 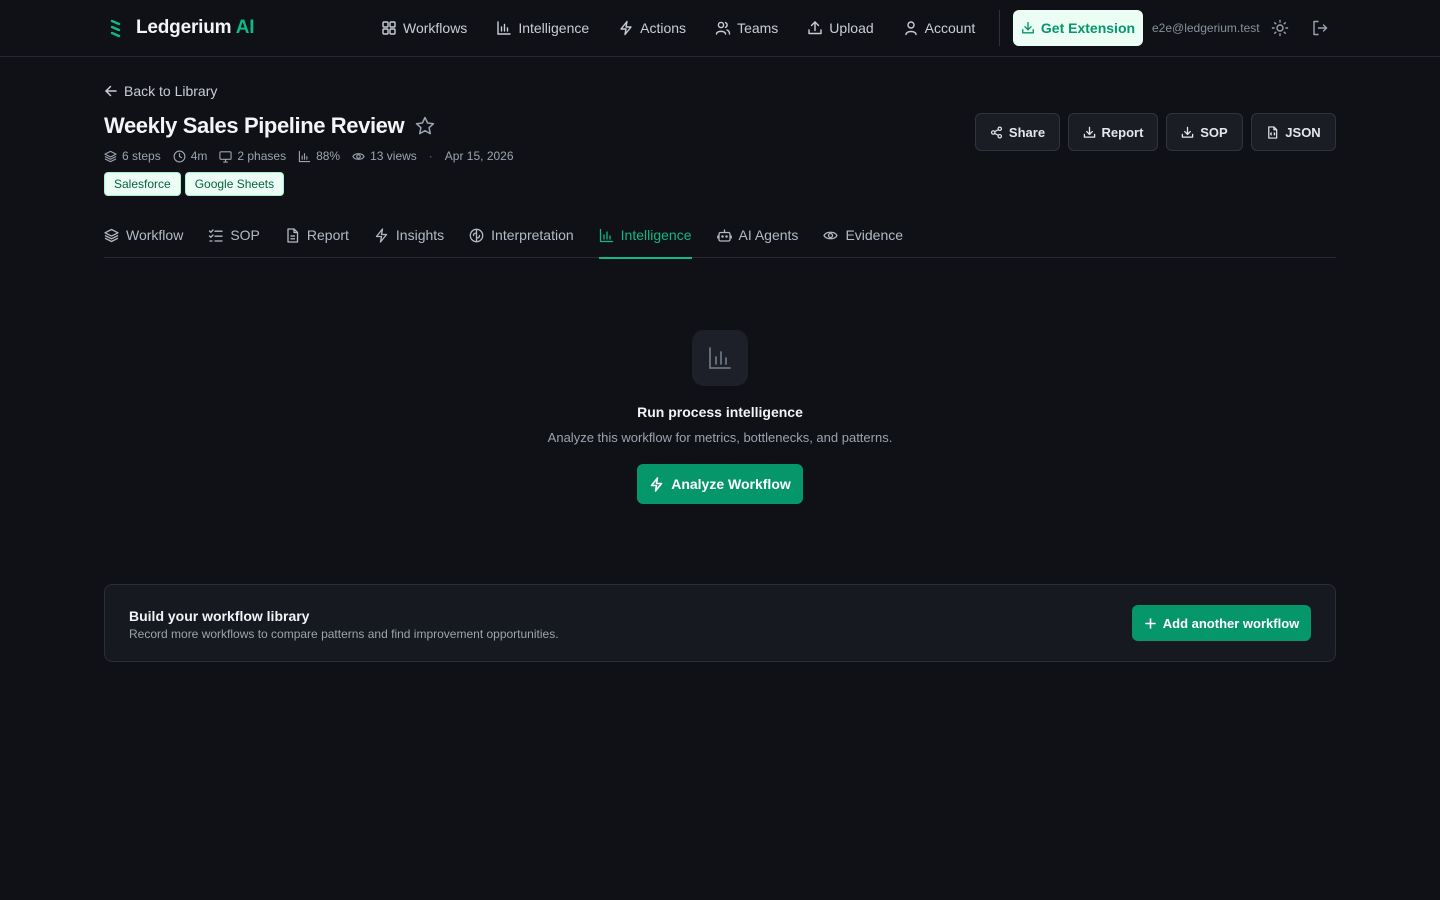 I want to click on meta-phases: 2 phases, so click(x=252, y=156).